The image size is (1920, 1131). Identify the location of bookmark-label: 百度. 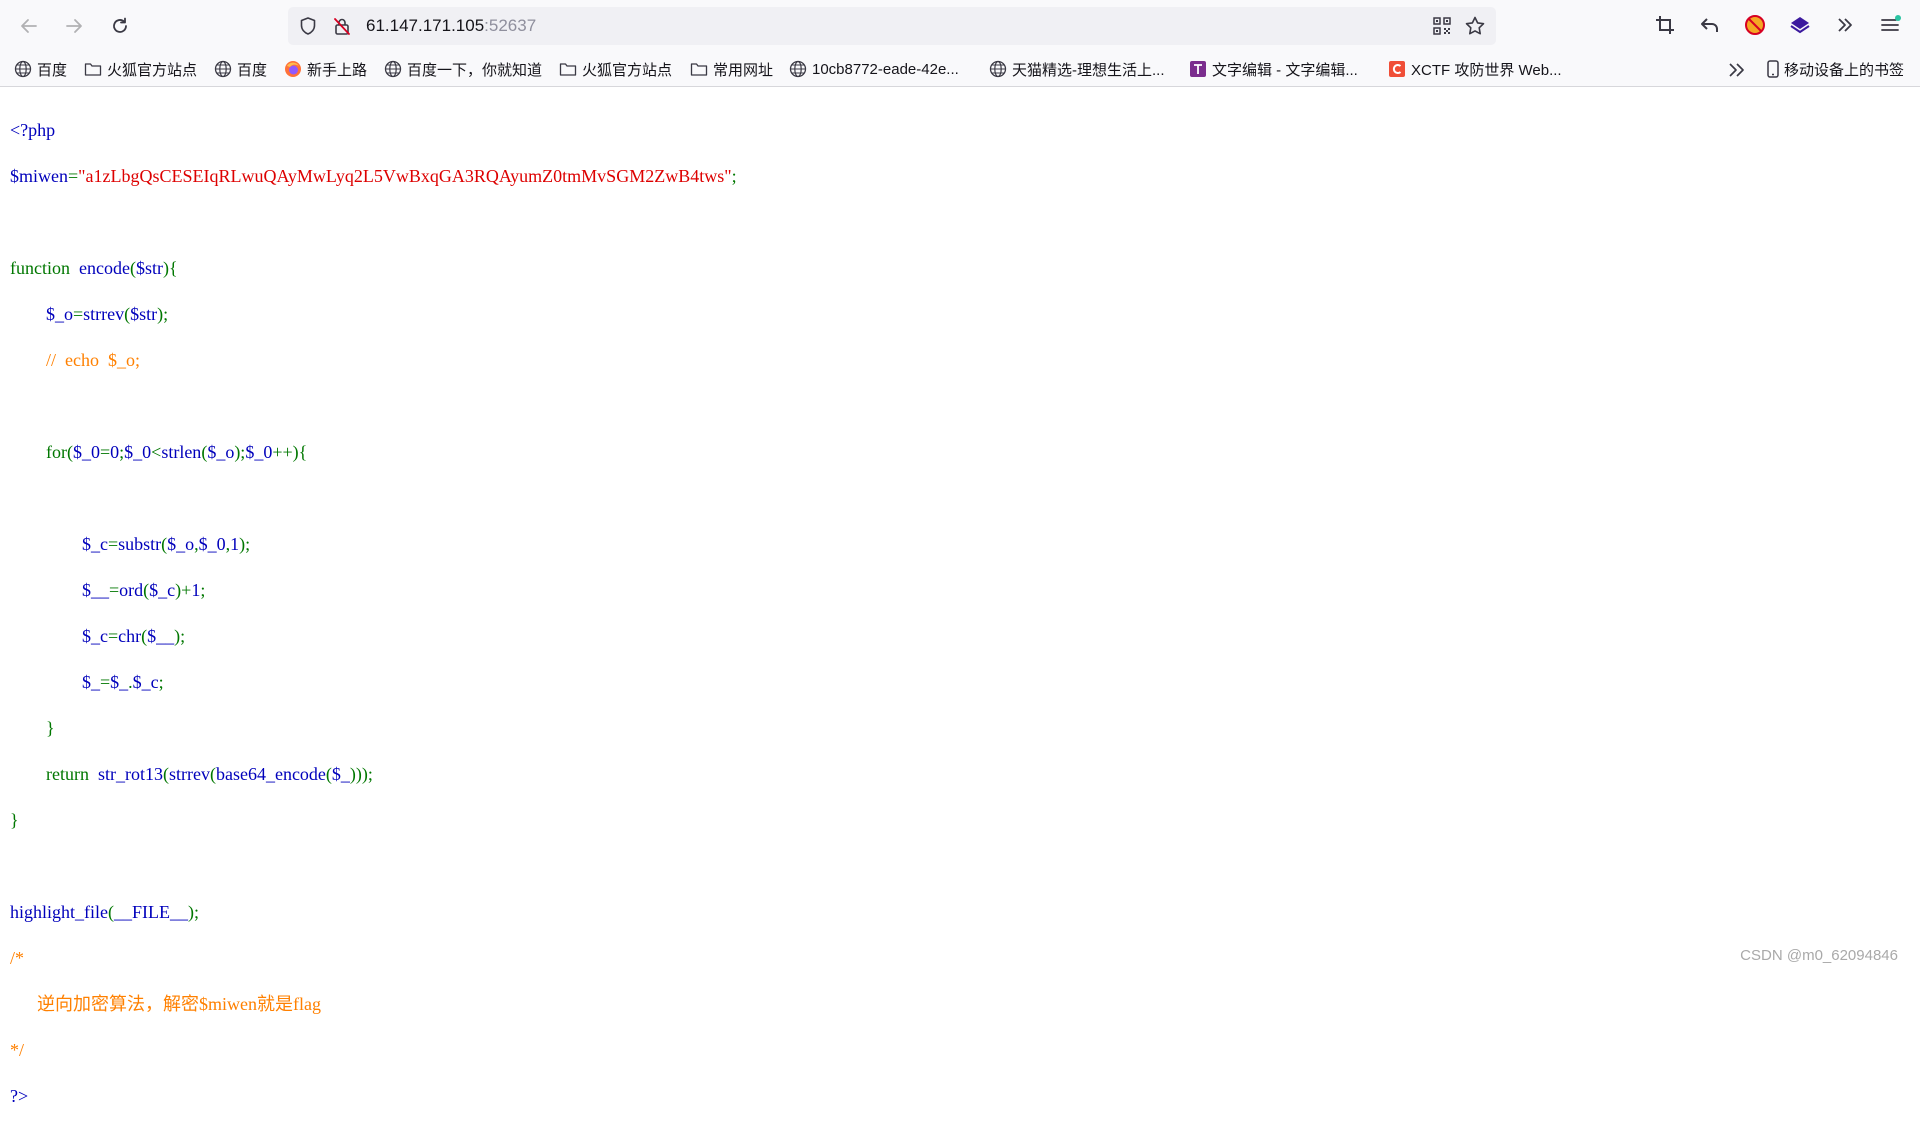
(252, 70).